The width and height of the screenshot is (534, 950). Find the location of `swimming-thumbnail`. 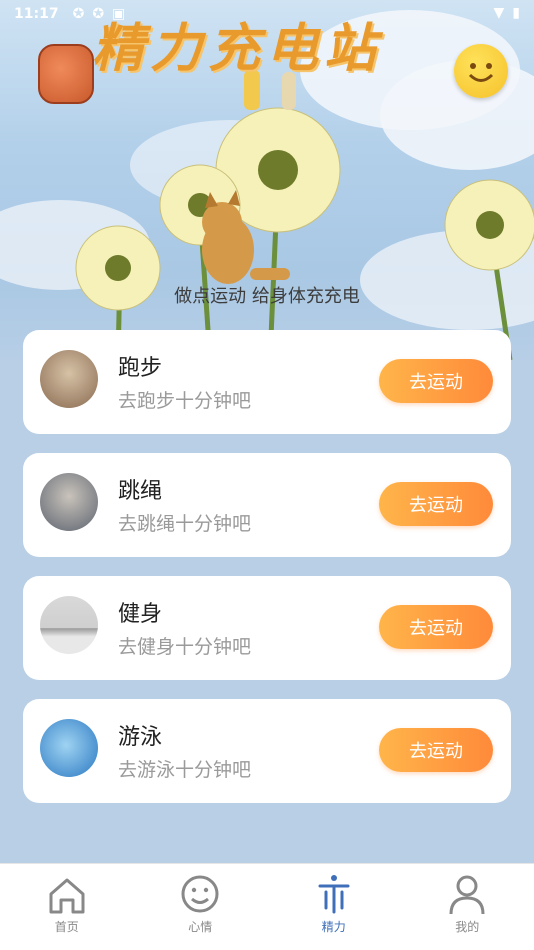

swimming-thumbnail is located at coordinates (69, 748).